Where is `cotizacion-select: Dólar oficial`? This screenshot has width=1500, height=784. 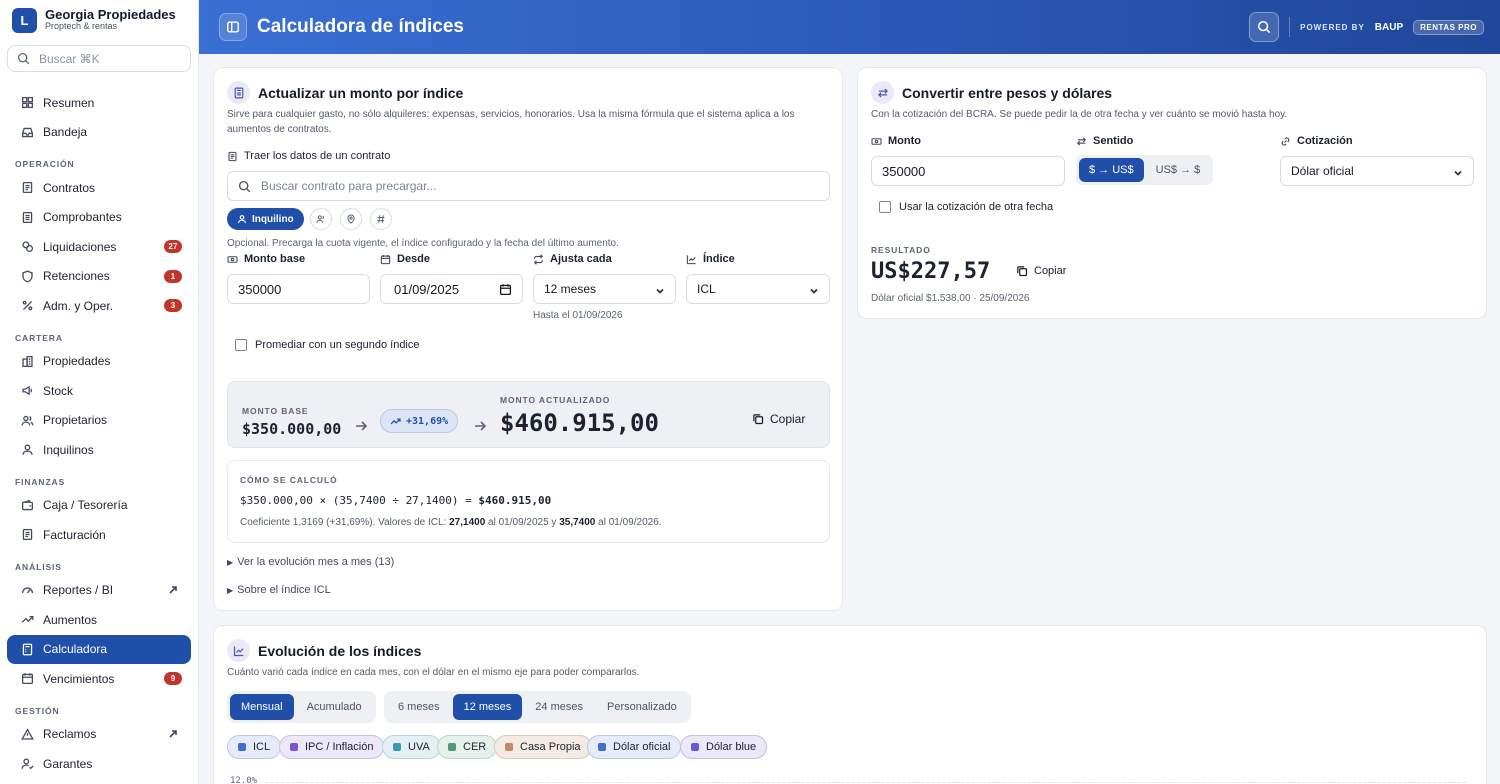
cotizacion-select: Dólar oficial is located at coordinates (1377, 171).